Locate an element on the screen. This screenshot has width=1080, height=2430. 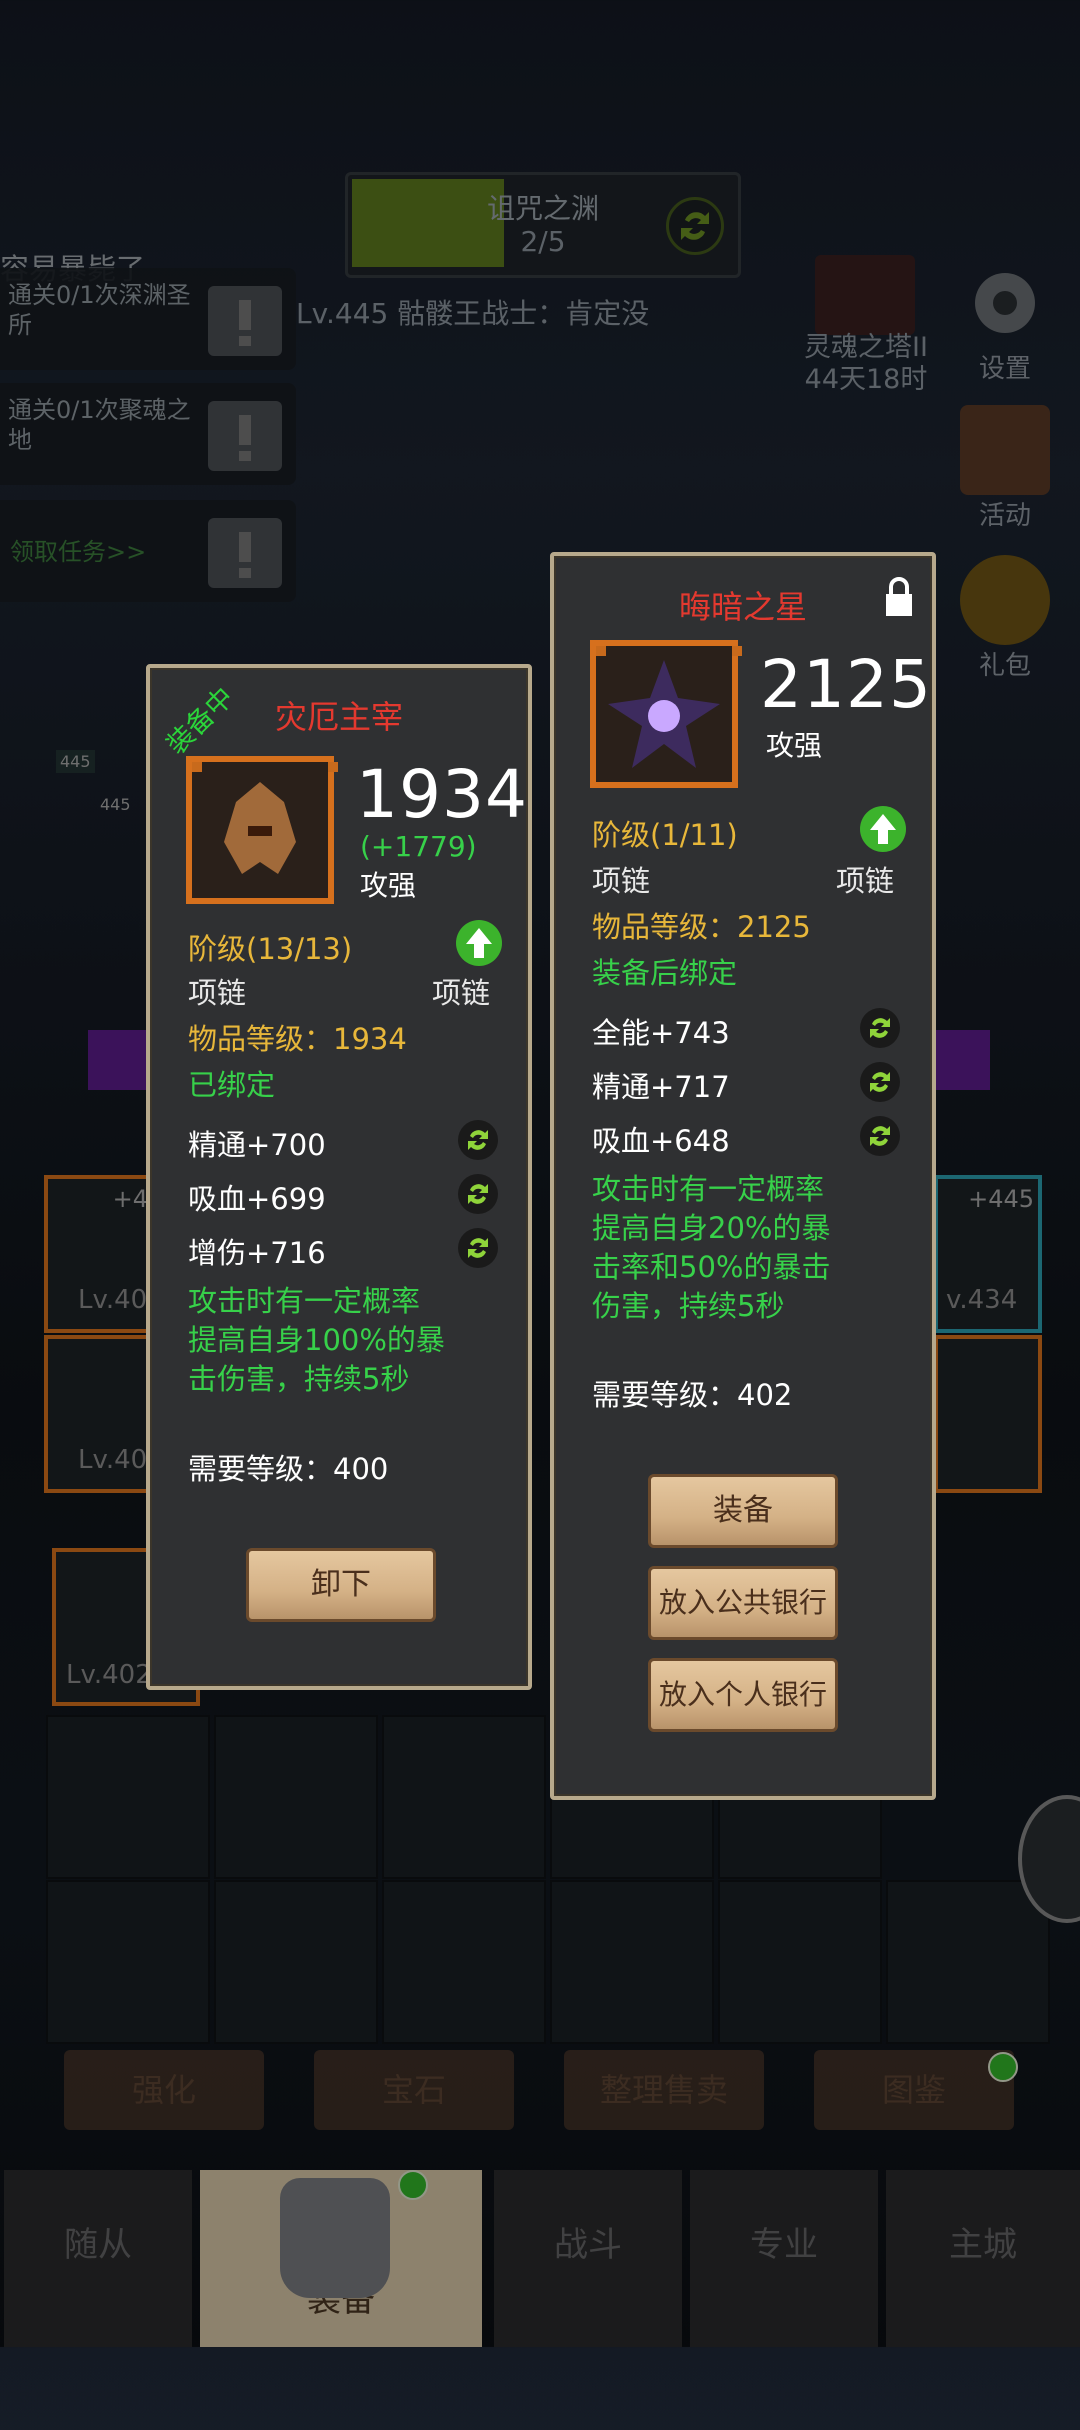
item-name: 晦暗之星 is located at coordinates (742, 607).